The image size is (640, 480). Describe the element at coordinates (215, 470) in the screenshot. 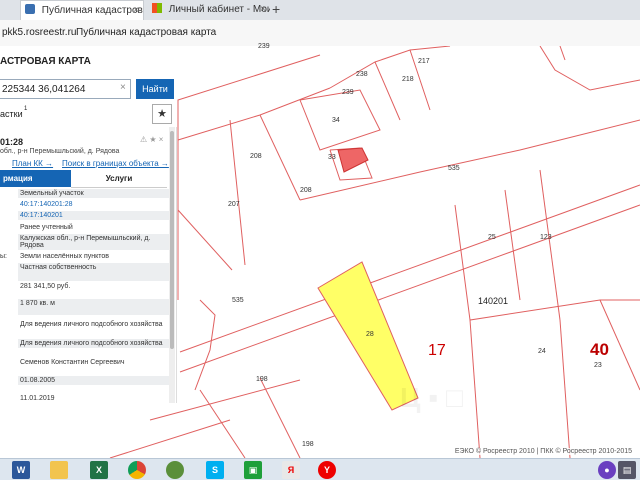

I see `skype-icon: S` at that location.